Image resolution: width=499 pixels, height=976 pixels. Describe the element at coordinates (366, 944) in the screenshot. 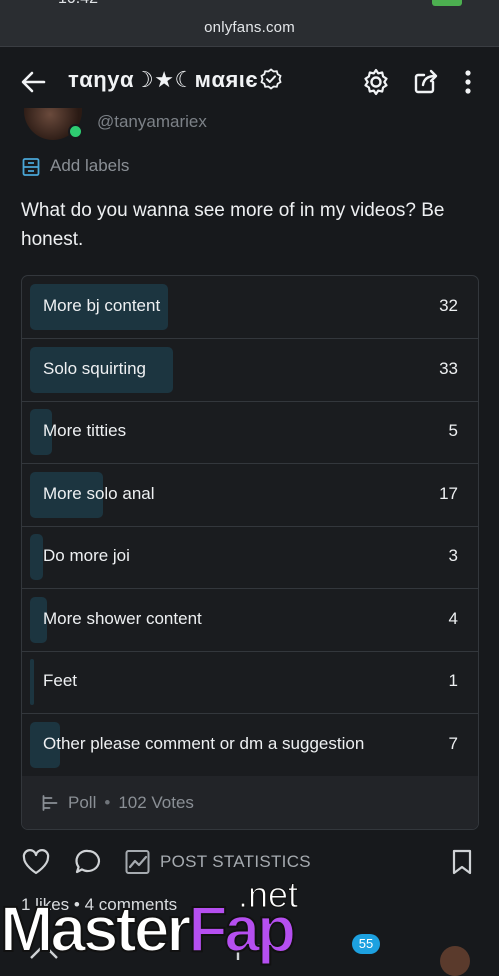

I see `nav-messages-badge: 55` at that location.